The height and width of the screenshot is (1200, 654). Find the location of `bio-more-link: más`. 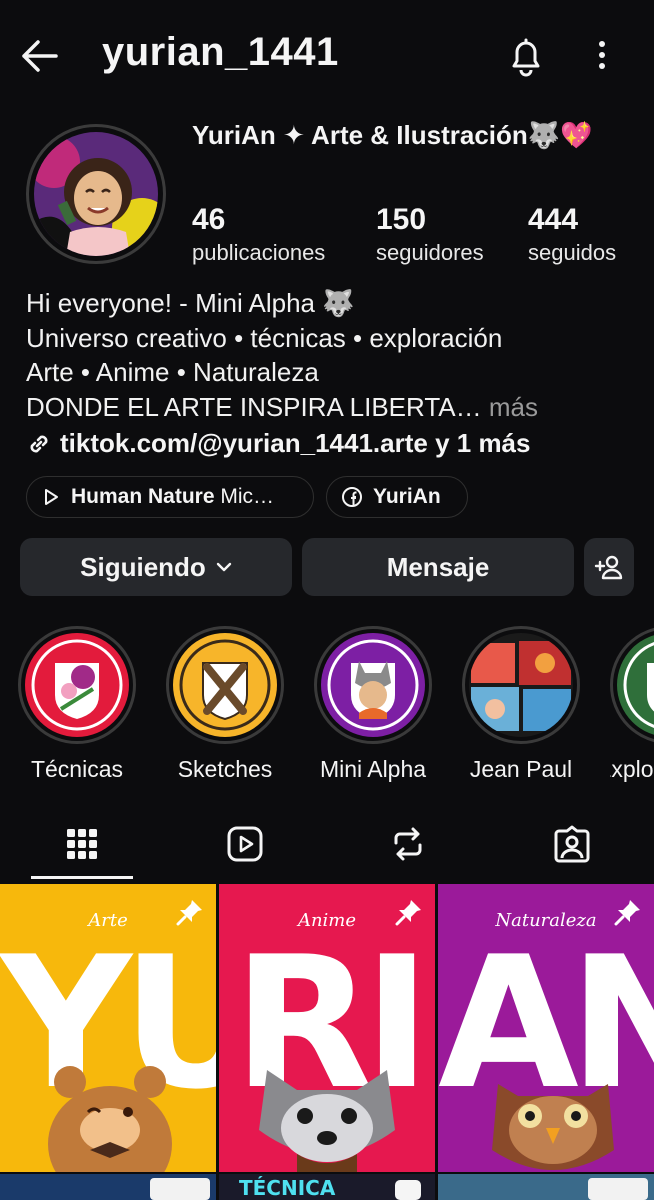

bio-more-link: más is located at coordinates (510, 407).